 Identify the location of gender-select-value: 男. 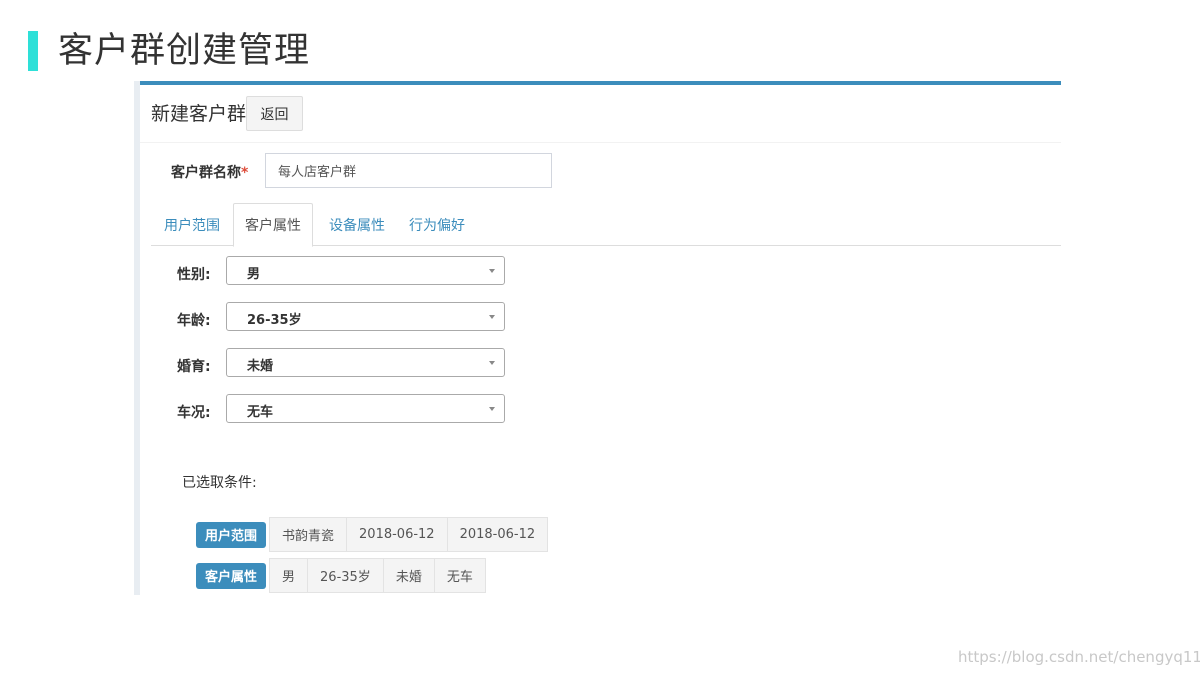
(254, 274).